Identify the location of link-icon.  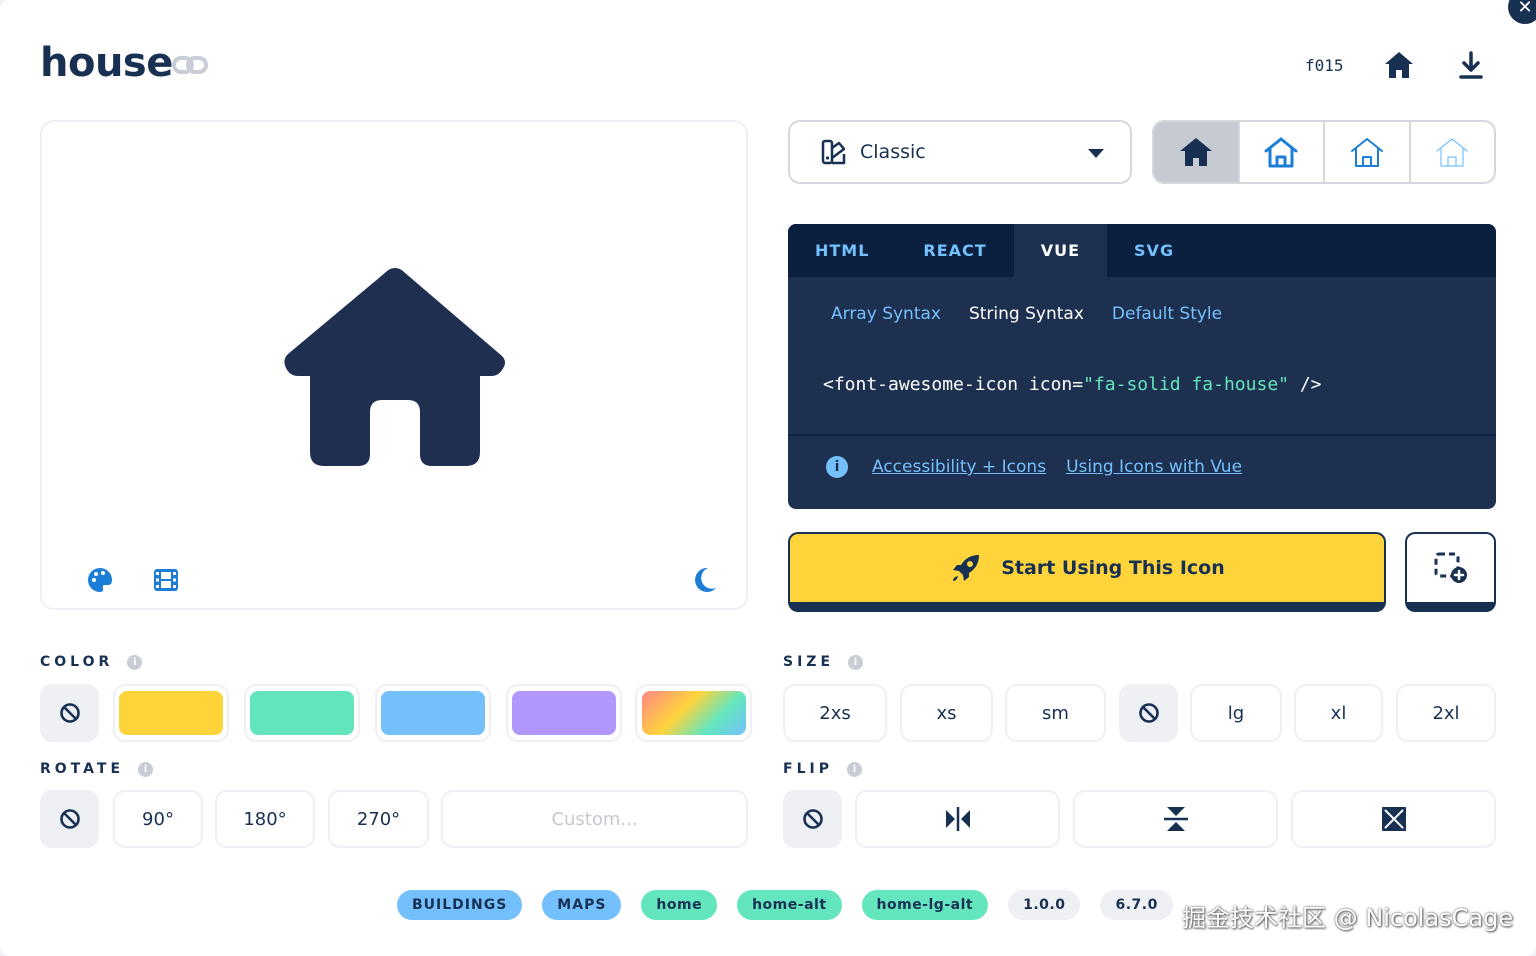
(190, 65).